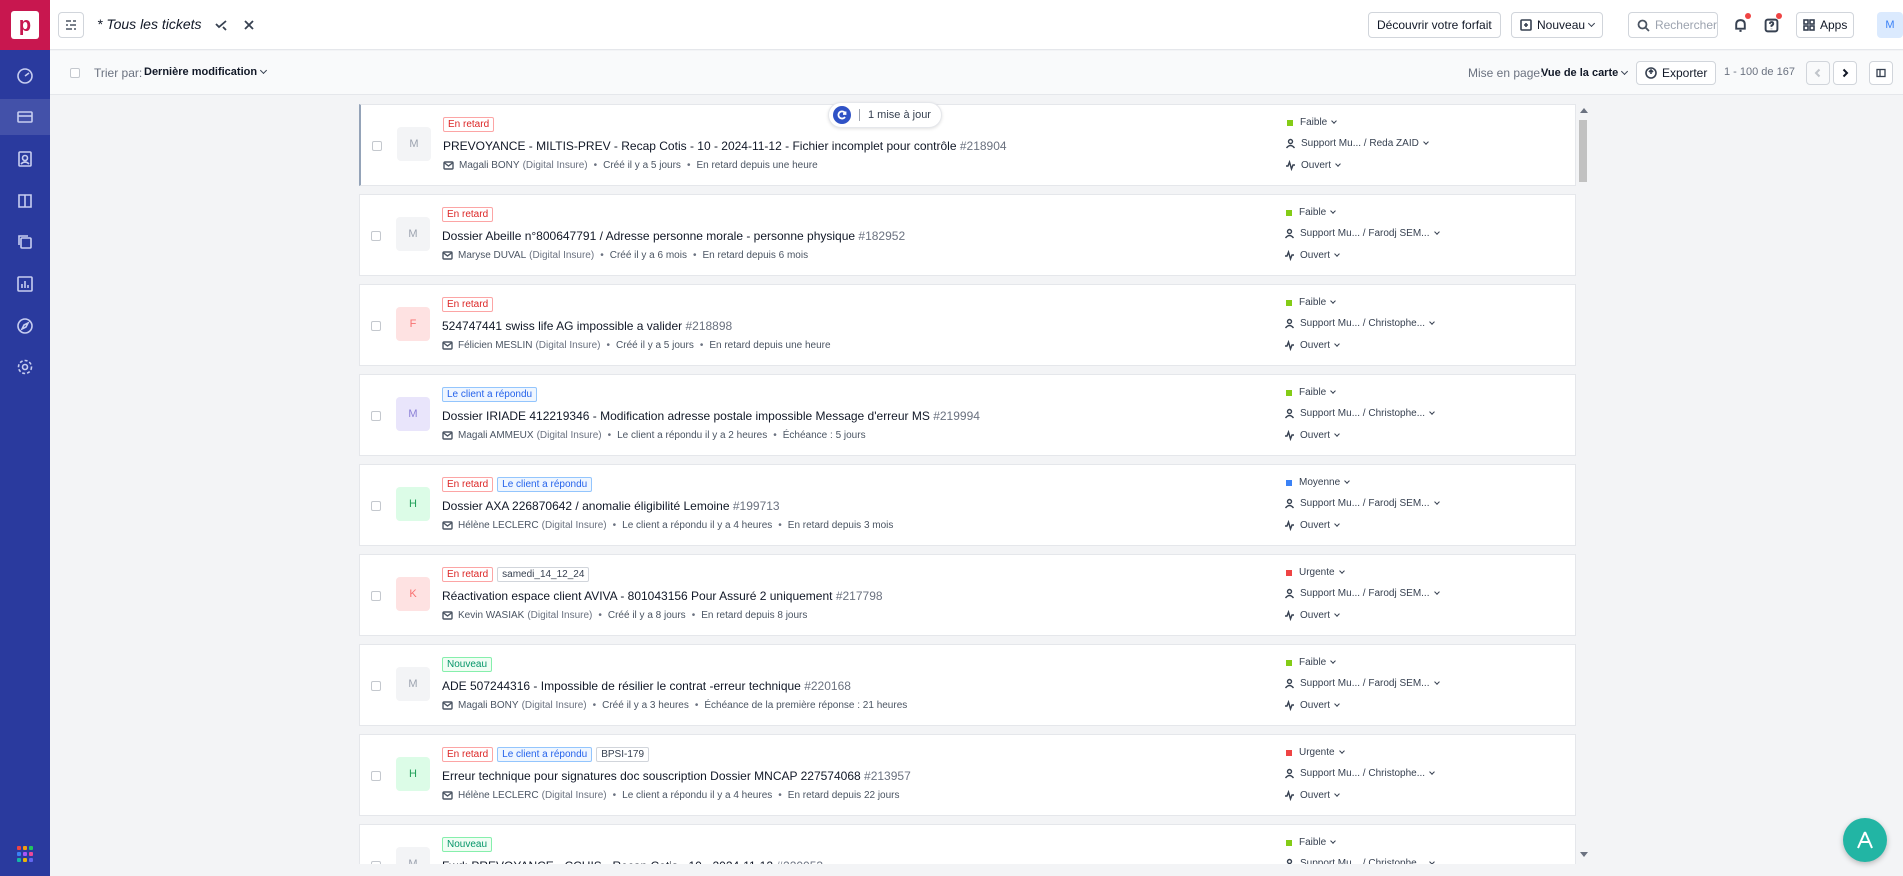  Describe the element at coordinates (25, 367) in the screenshot. I see `nav-settings-icon` at that location.